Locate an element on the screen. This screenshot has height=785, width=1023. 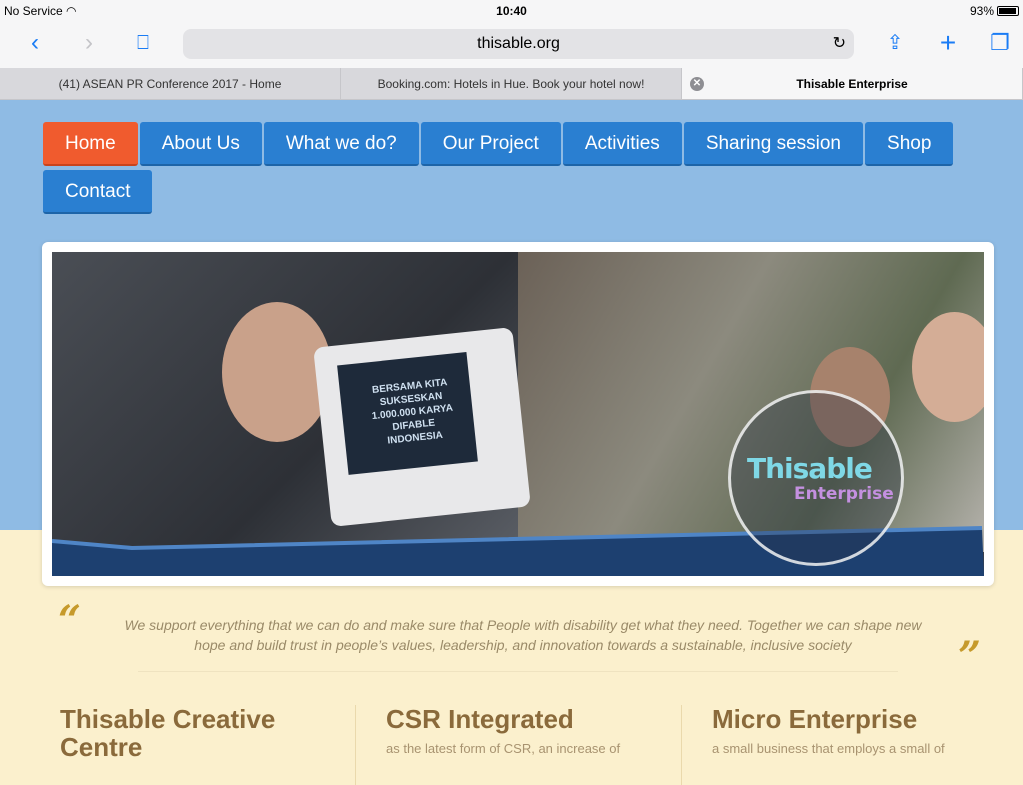
nav-our-project: Our Project is located at coordinates (490, 144).